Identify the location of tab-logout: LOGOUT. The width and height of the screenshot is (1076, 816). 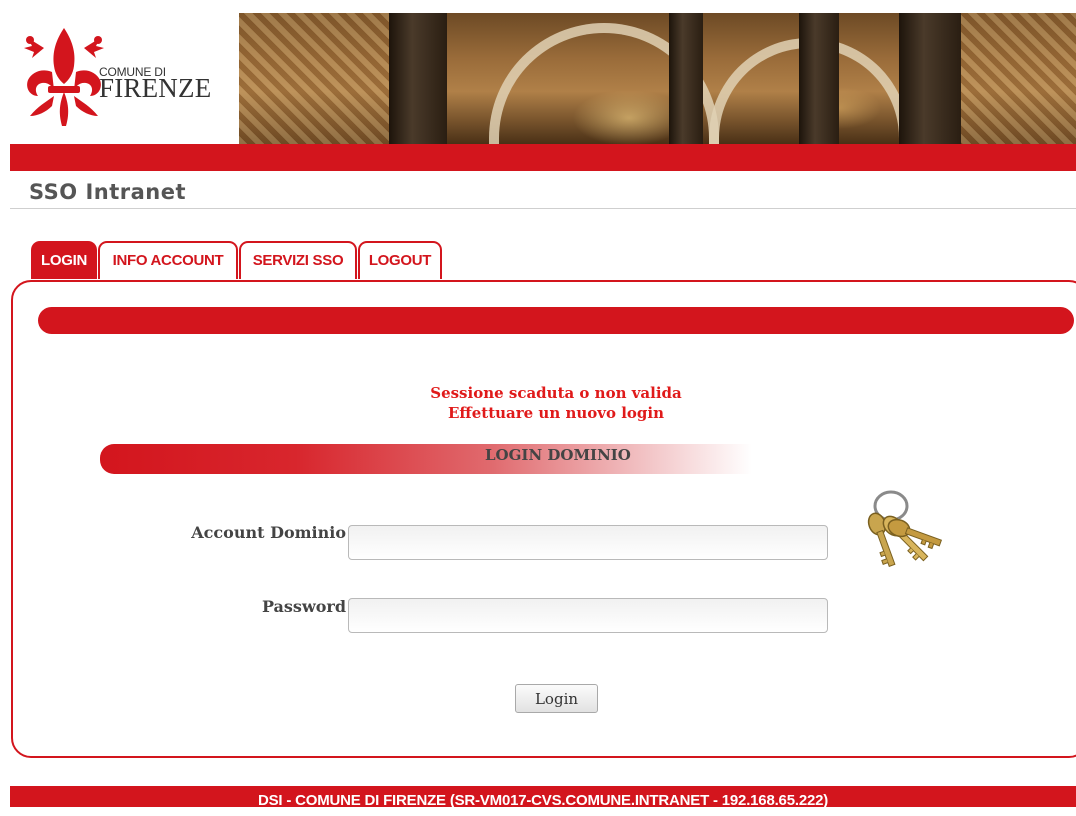
(400, 260).